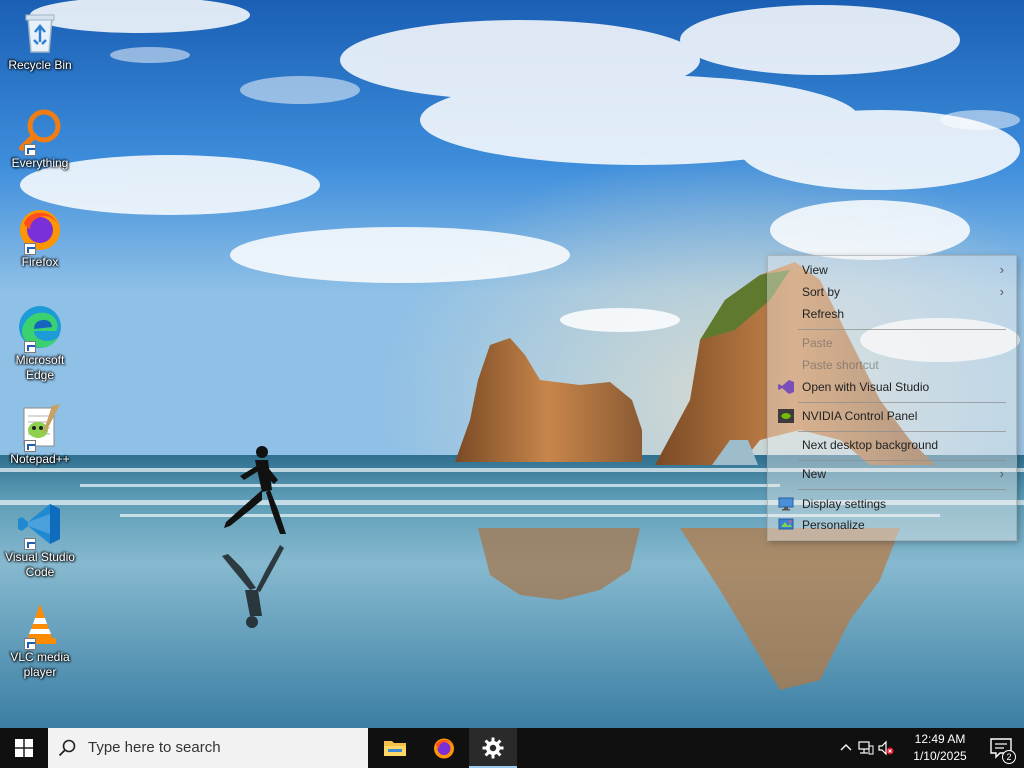 This screenshot has width=1024, height=768. Describe the element at coordinates (786, 387) in the screenshot. I see `visual-studio-icon` at that location.